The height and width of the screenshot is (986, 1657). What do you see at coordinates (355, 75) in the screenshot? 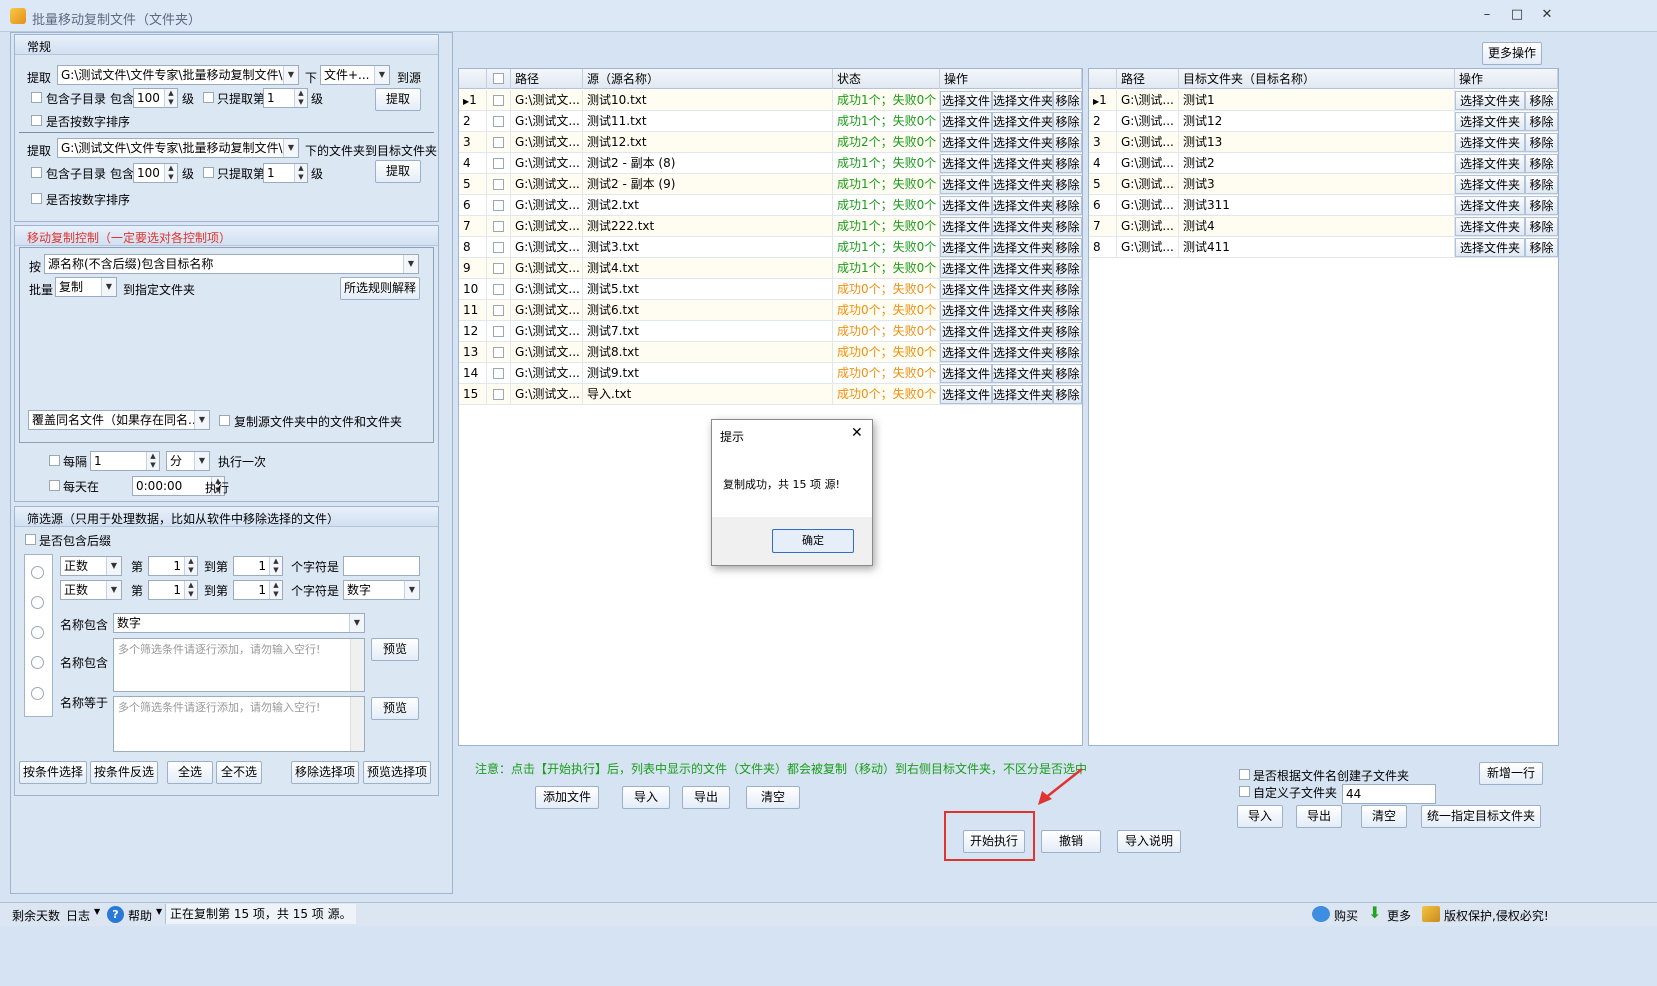
I see `extract-type-combo: 文件+... ▼` at bounding box center [355, 75].